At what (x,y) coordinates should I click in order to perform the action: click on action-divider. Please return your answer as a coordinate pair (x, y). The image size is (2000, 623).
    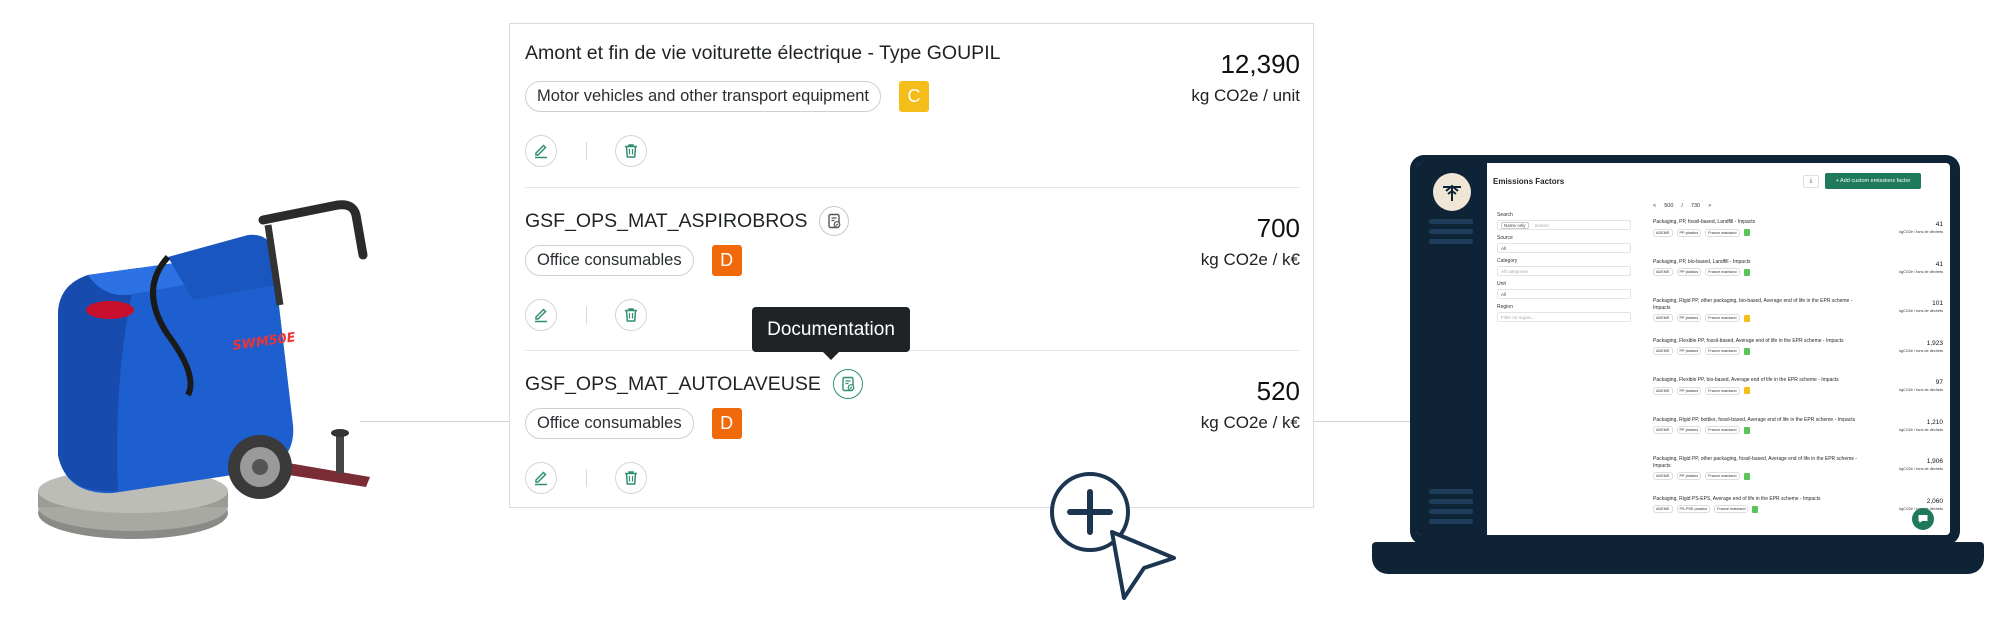
    Looking at the image, I should click on (586, 478).